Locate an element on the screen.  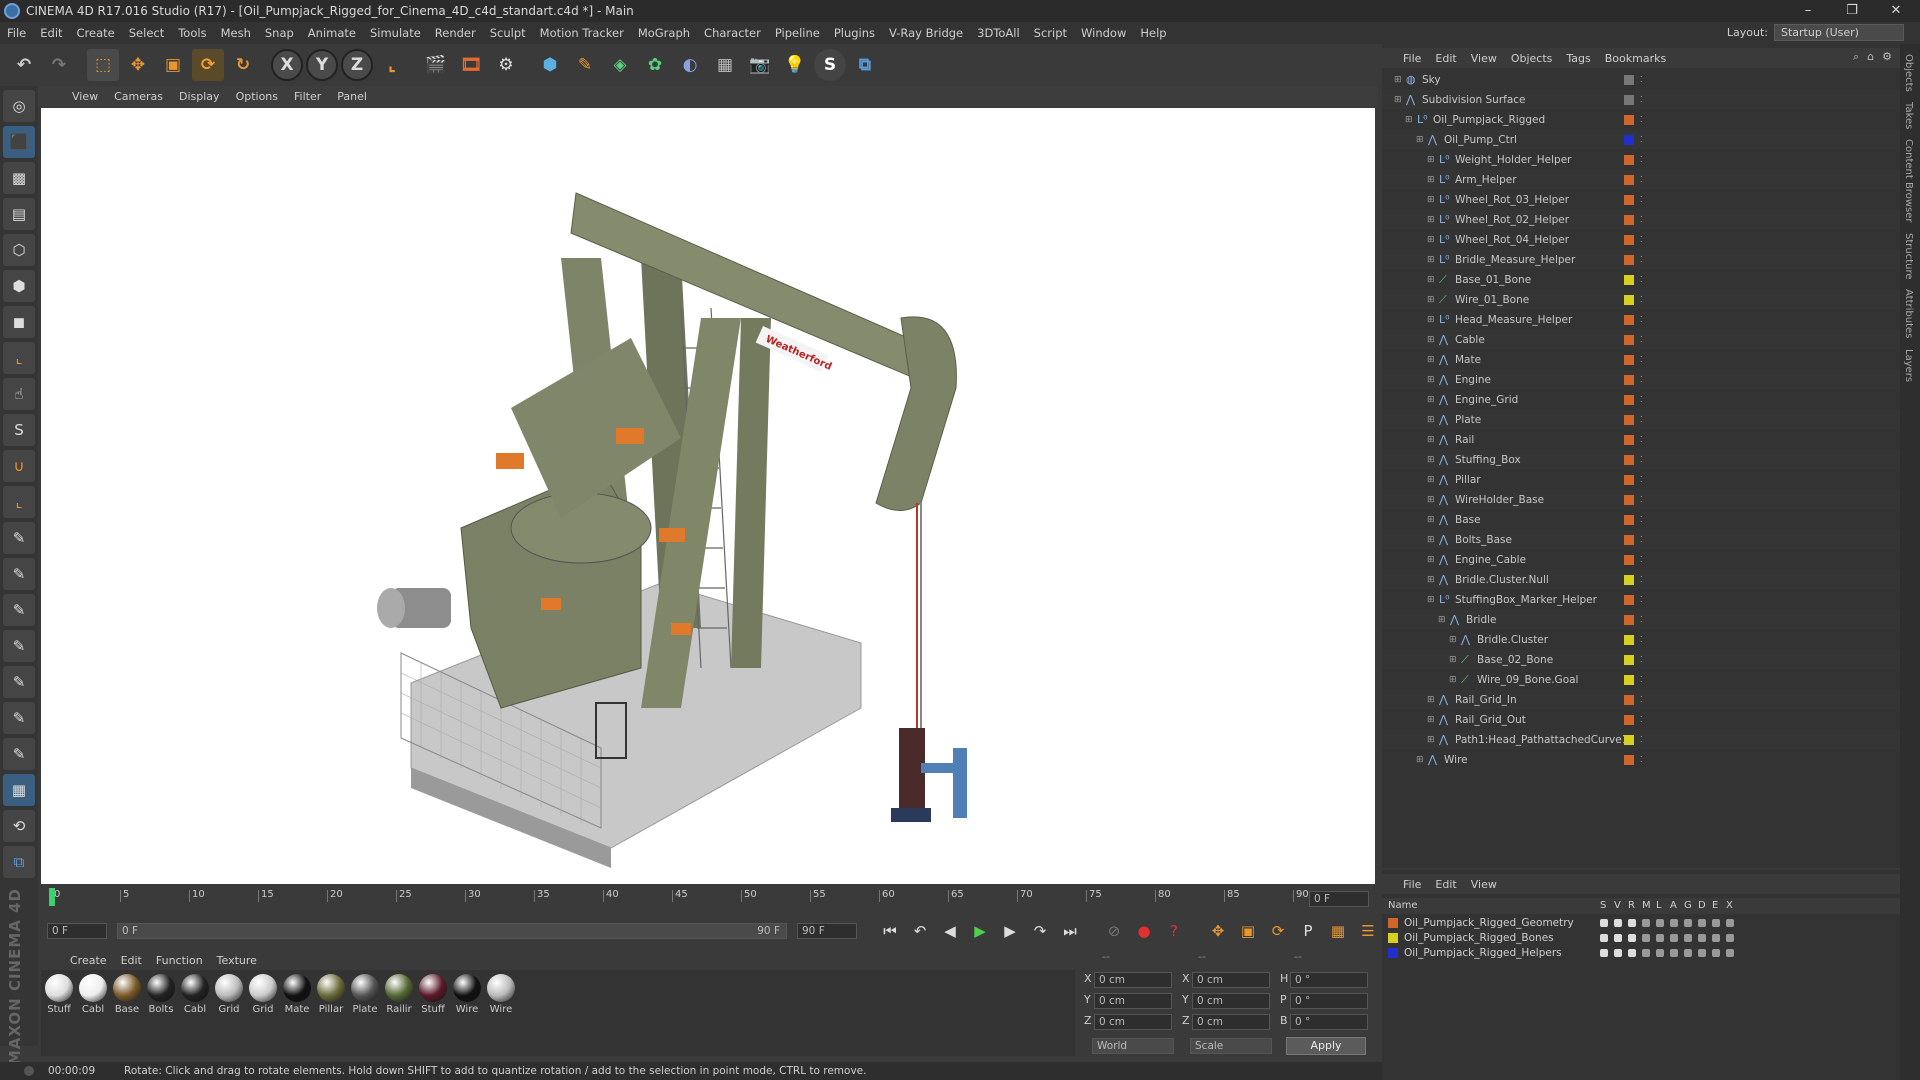
object-row: ⊞ ⟋ Base_01_Bone ⁚ is located at coordinates (1641, 279).